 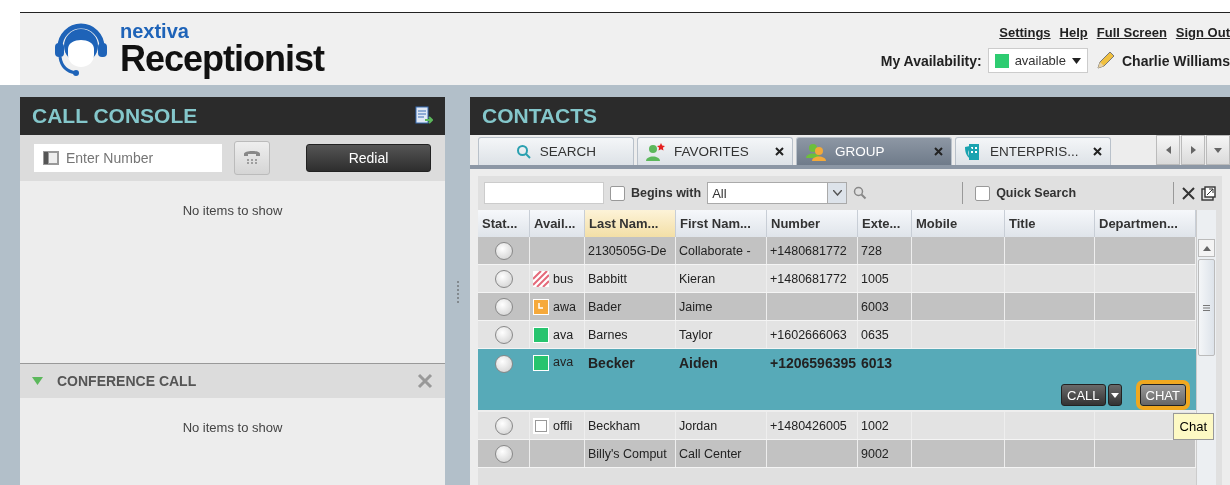 What do you see at coordinates (696, 334) in the screenshot?
I see `table-cell: Taylor` at bounding box center [696, 334].